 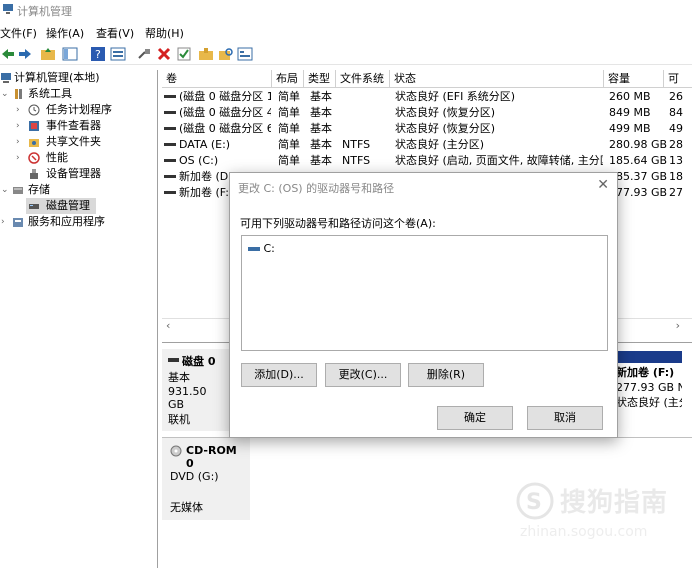 I want to click on connect-icon, so click(x=144, y=54).